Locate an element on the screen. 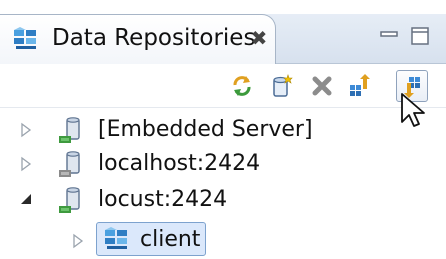  refresh-icon is located at coordinates (242, 86).